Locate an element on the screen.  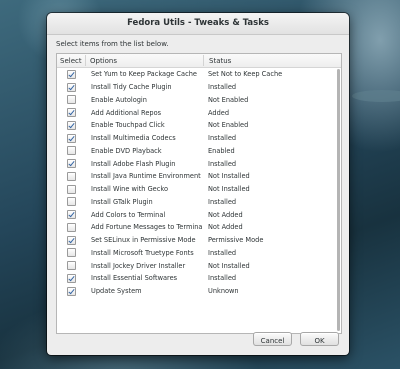
option-label: Install Microsoft Truetype Fonts is located at coordinates (142, 252).